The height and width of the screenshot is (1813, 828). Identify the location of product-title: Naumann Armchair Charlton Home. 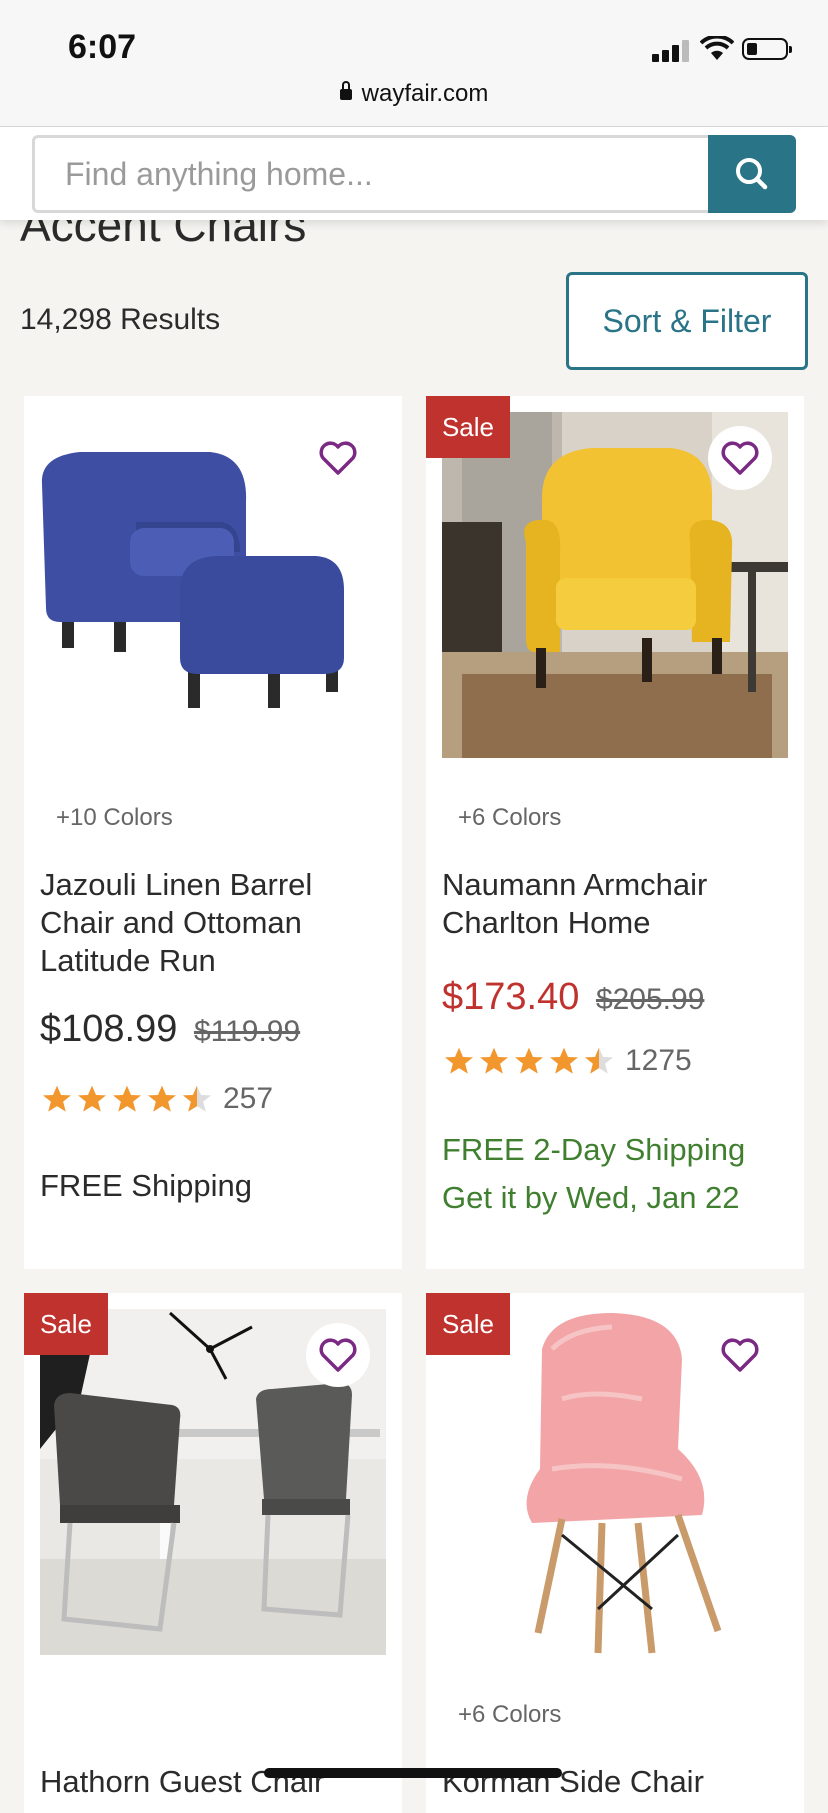
(617, 904).